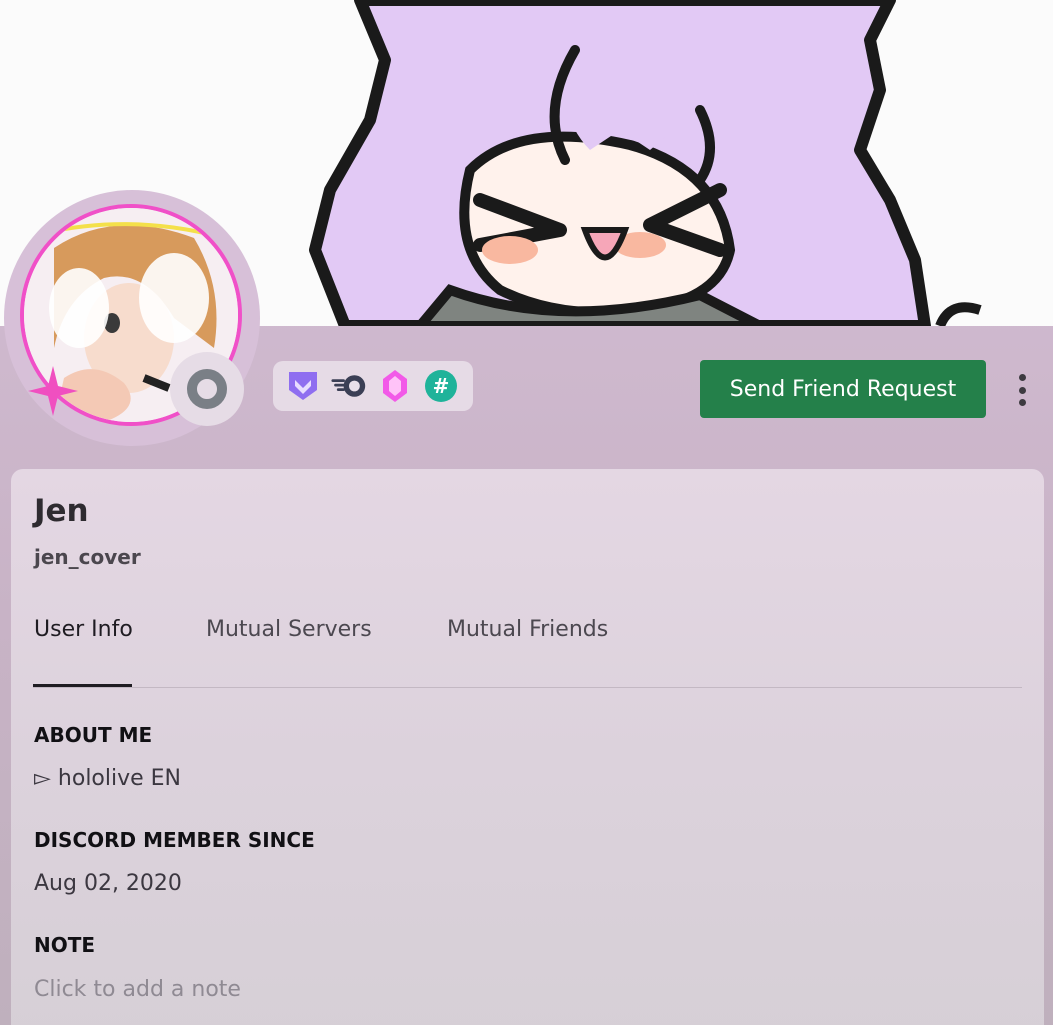 This screenshot has width=1053, height=1025. Describe the element at coordinates (527, 687) in the screenshot. I see `tabs-divider` at that location.